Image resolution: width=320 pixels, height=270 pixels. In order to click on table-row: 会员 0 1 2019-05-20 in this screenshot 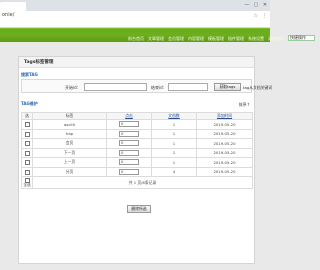, I will do `click(137, 143)`.